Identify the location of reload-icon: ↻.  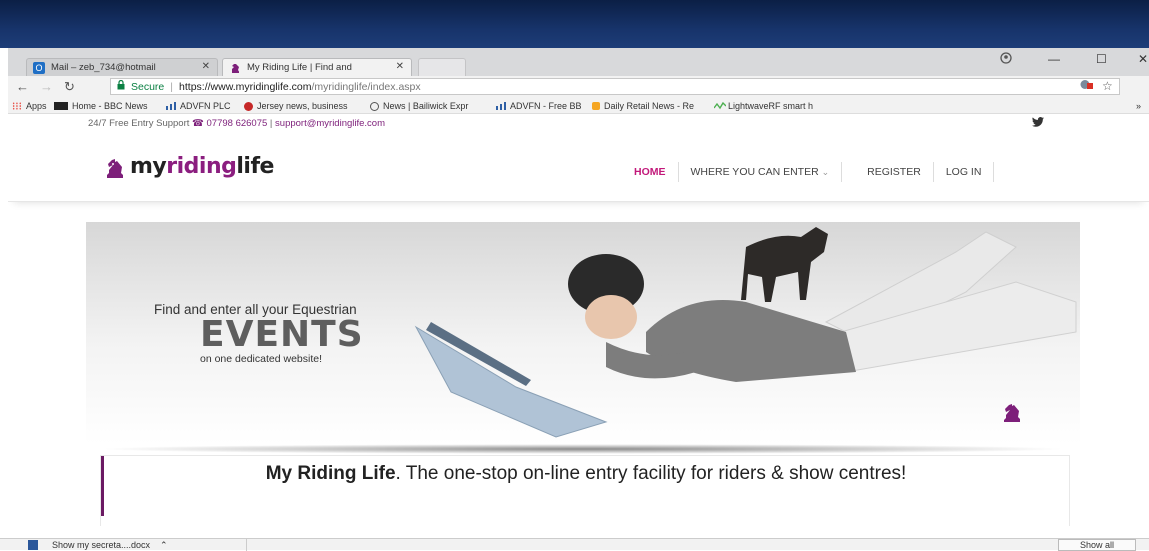
(69, 87).